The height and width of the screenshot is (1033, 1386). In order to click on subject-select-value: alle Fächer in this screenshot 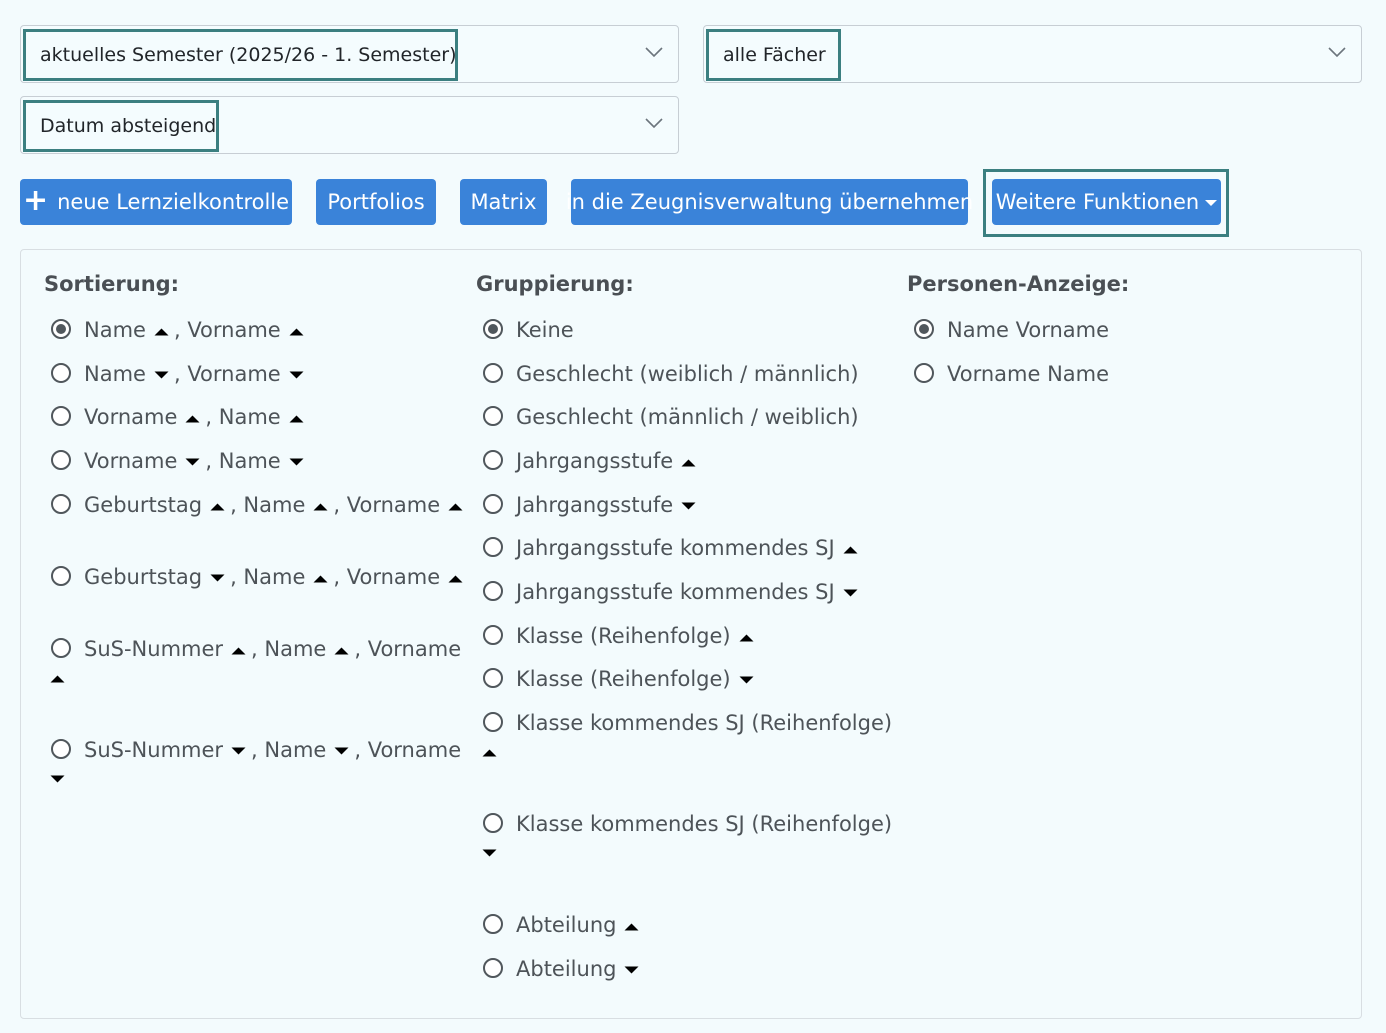, I will do `click(773, 55)`.